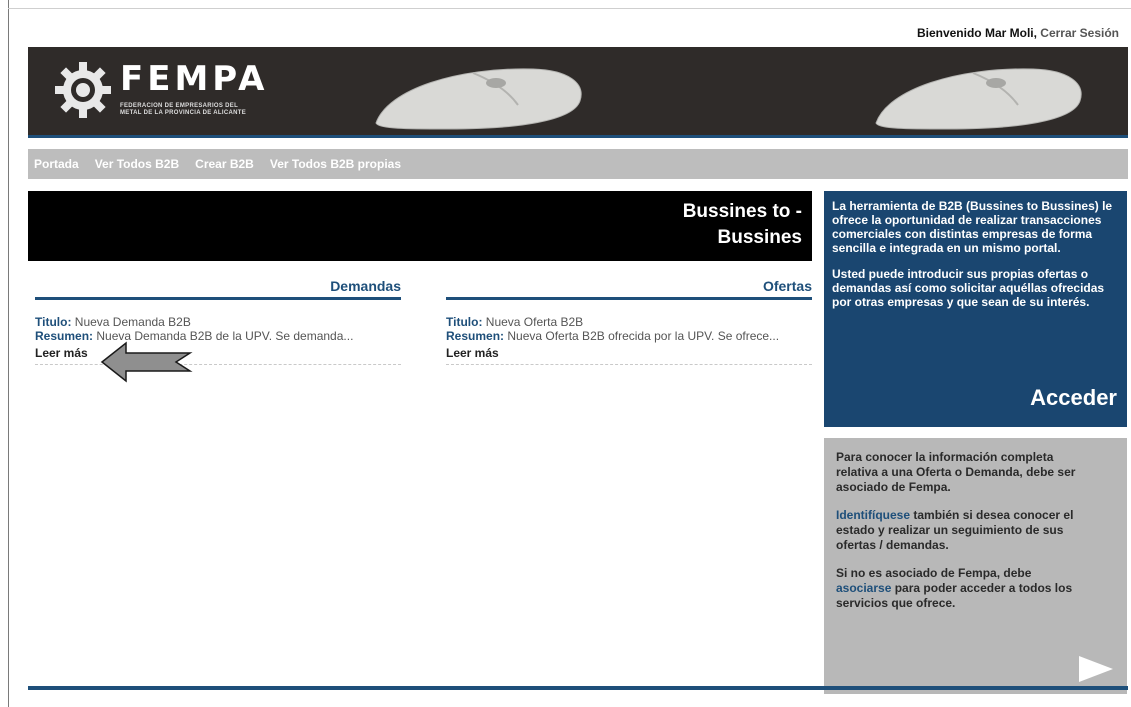  I want to click on oferta-title-row: Titulo: Nueva Oferta B2B, so click(629, 322).